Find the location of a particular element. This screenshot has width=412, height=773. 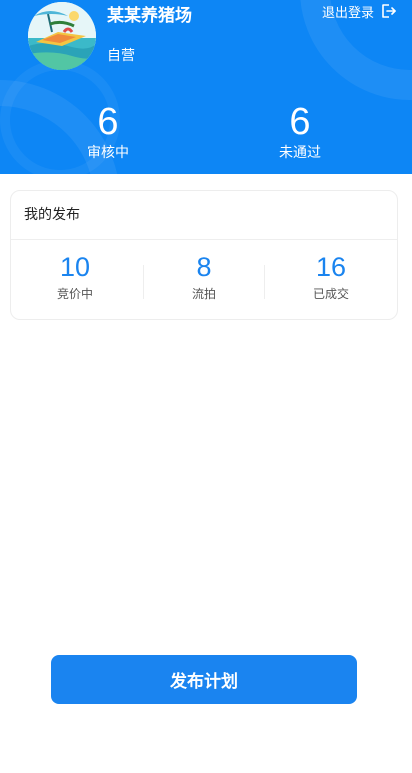

stat-label: 未通过 is located at coordinates (300, 153).